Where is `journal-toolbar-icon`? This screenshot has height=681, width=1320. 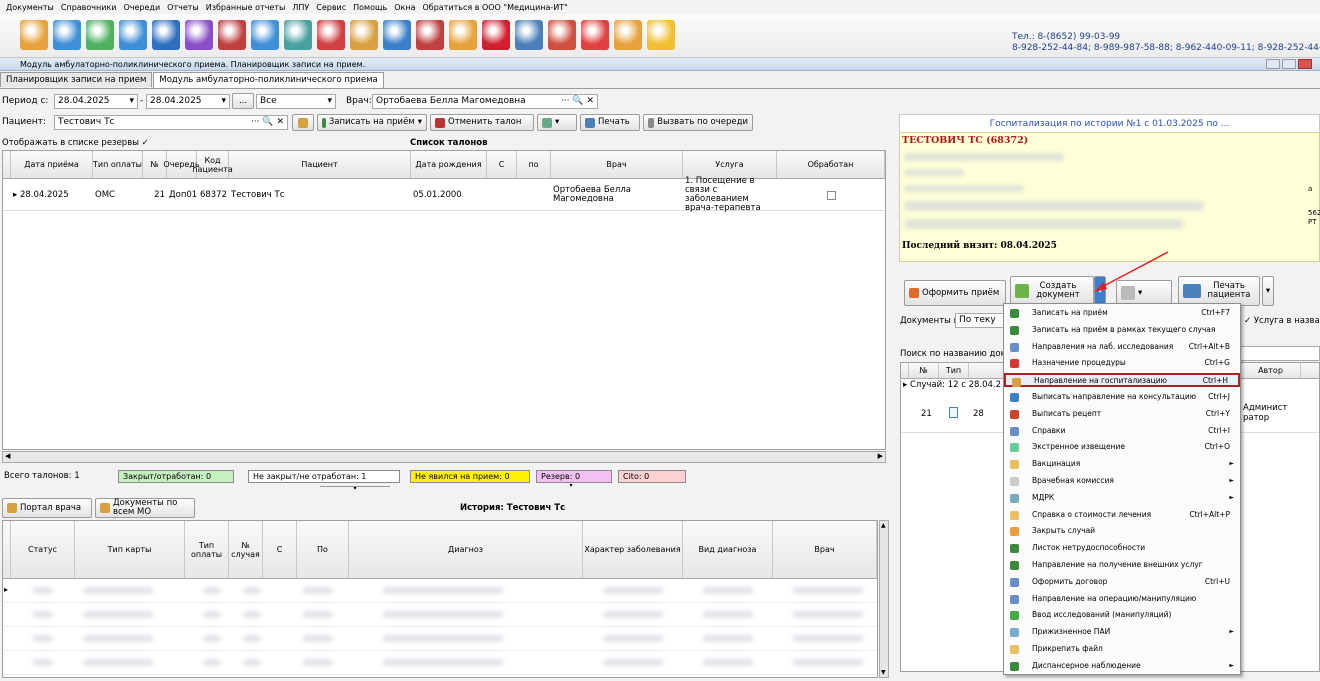
journal-toolbar-icon is located at coordinates (67, 35).